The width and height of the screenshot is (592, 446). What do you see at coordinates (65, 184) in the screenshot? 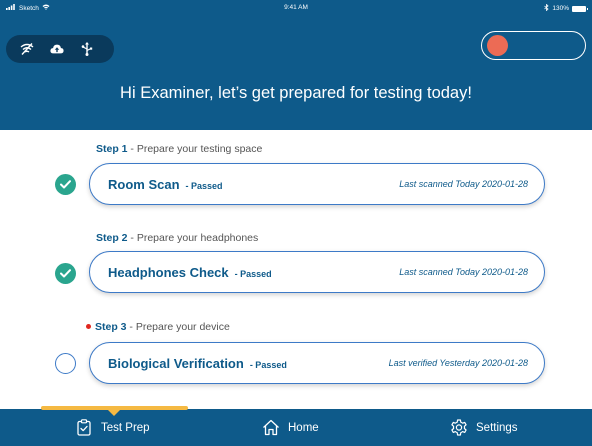
I see `step-1-check-icon` at bounding box center [65, 184].